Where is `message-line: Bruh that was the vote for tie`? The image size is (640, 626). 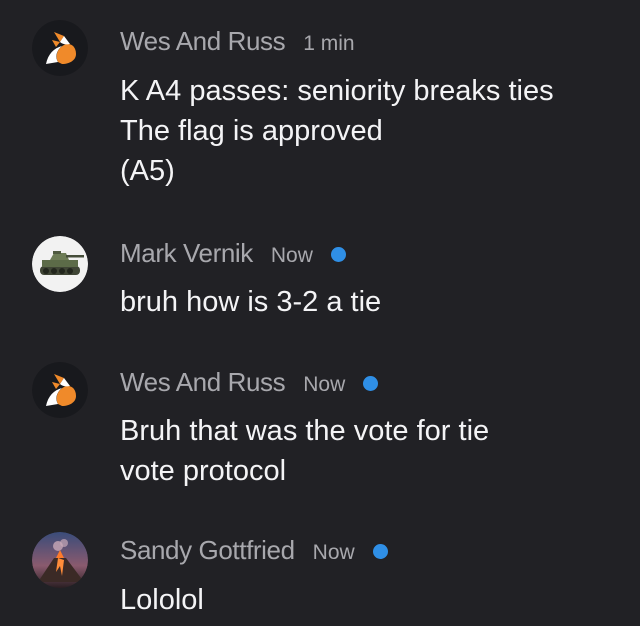 message-line: Bruh that was the vote for tie is located at coordinates (305, 431).